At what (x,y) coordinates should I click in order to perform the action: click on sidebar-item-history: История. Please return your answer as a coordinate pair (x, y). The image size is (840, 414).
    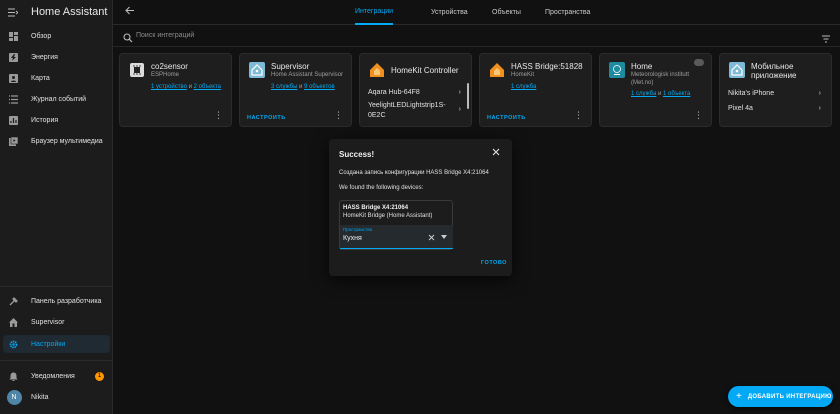
    Looking at the image, I should click on (56, 120).